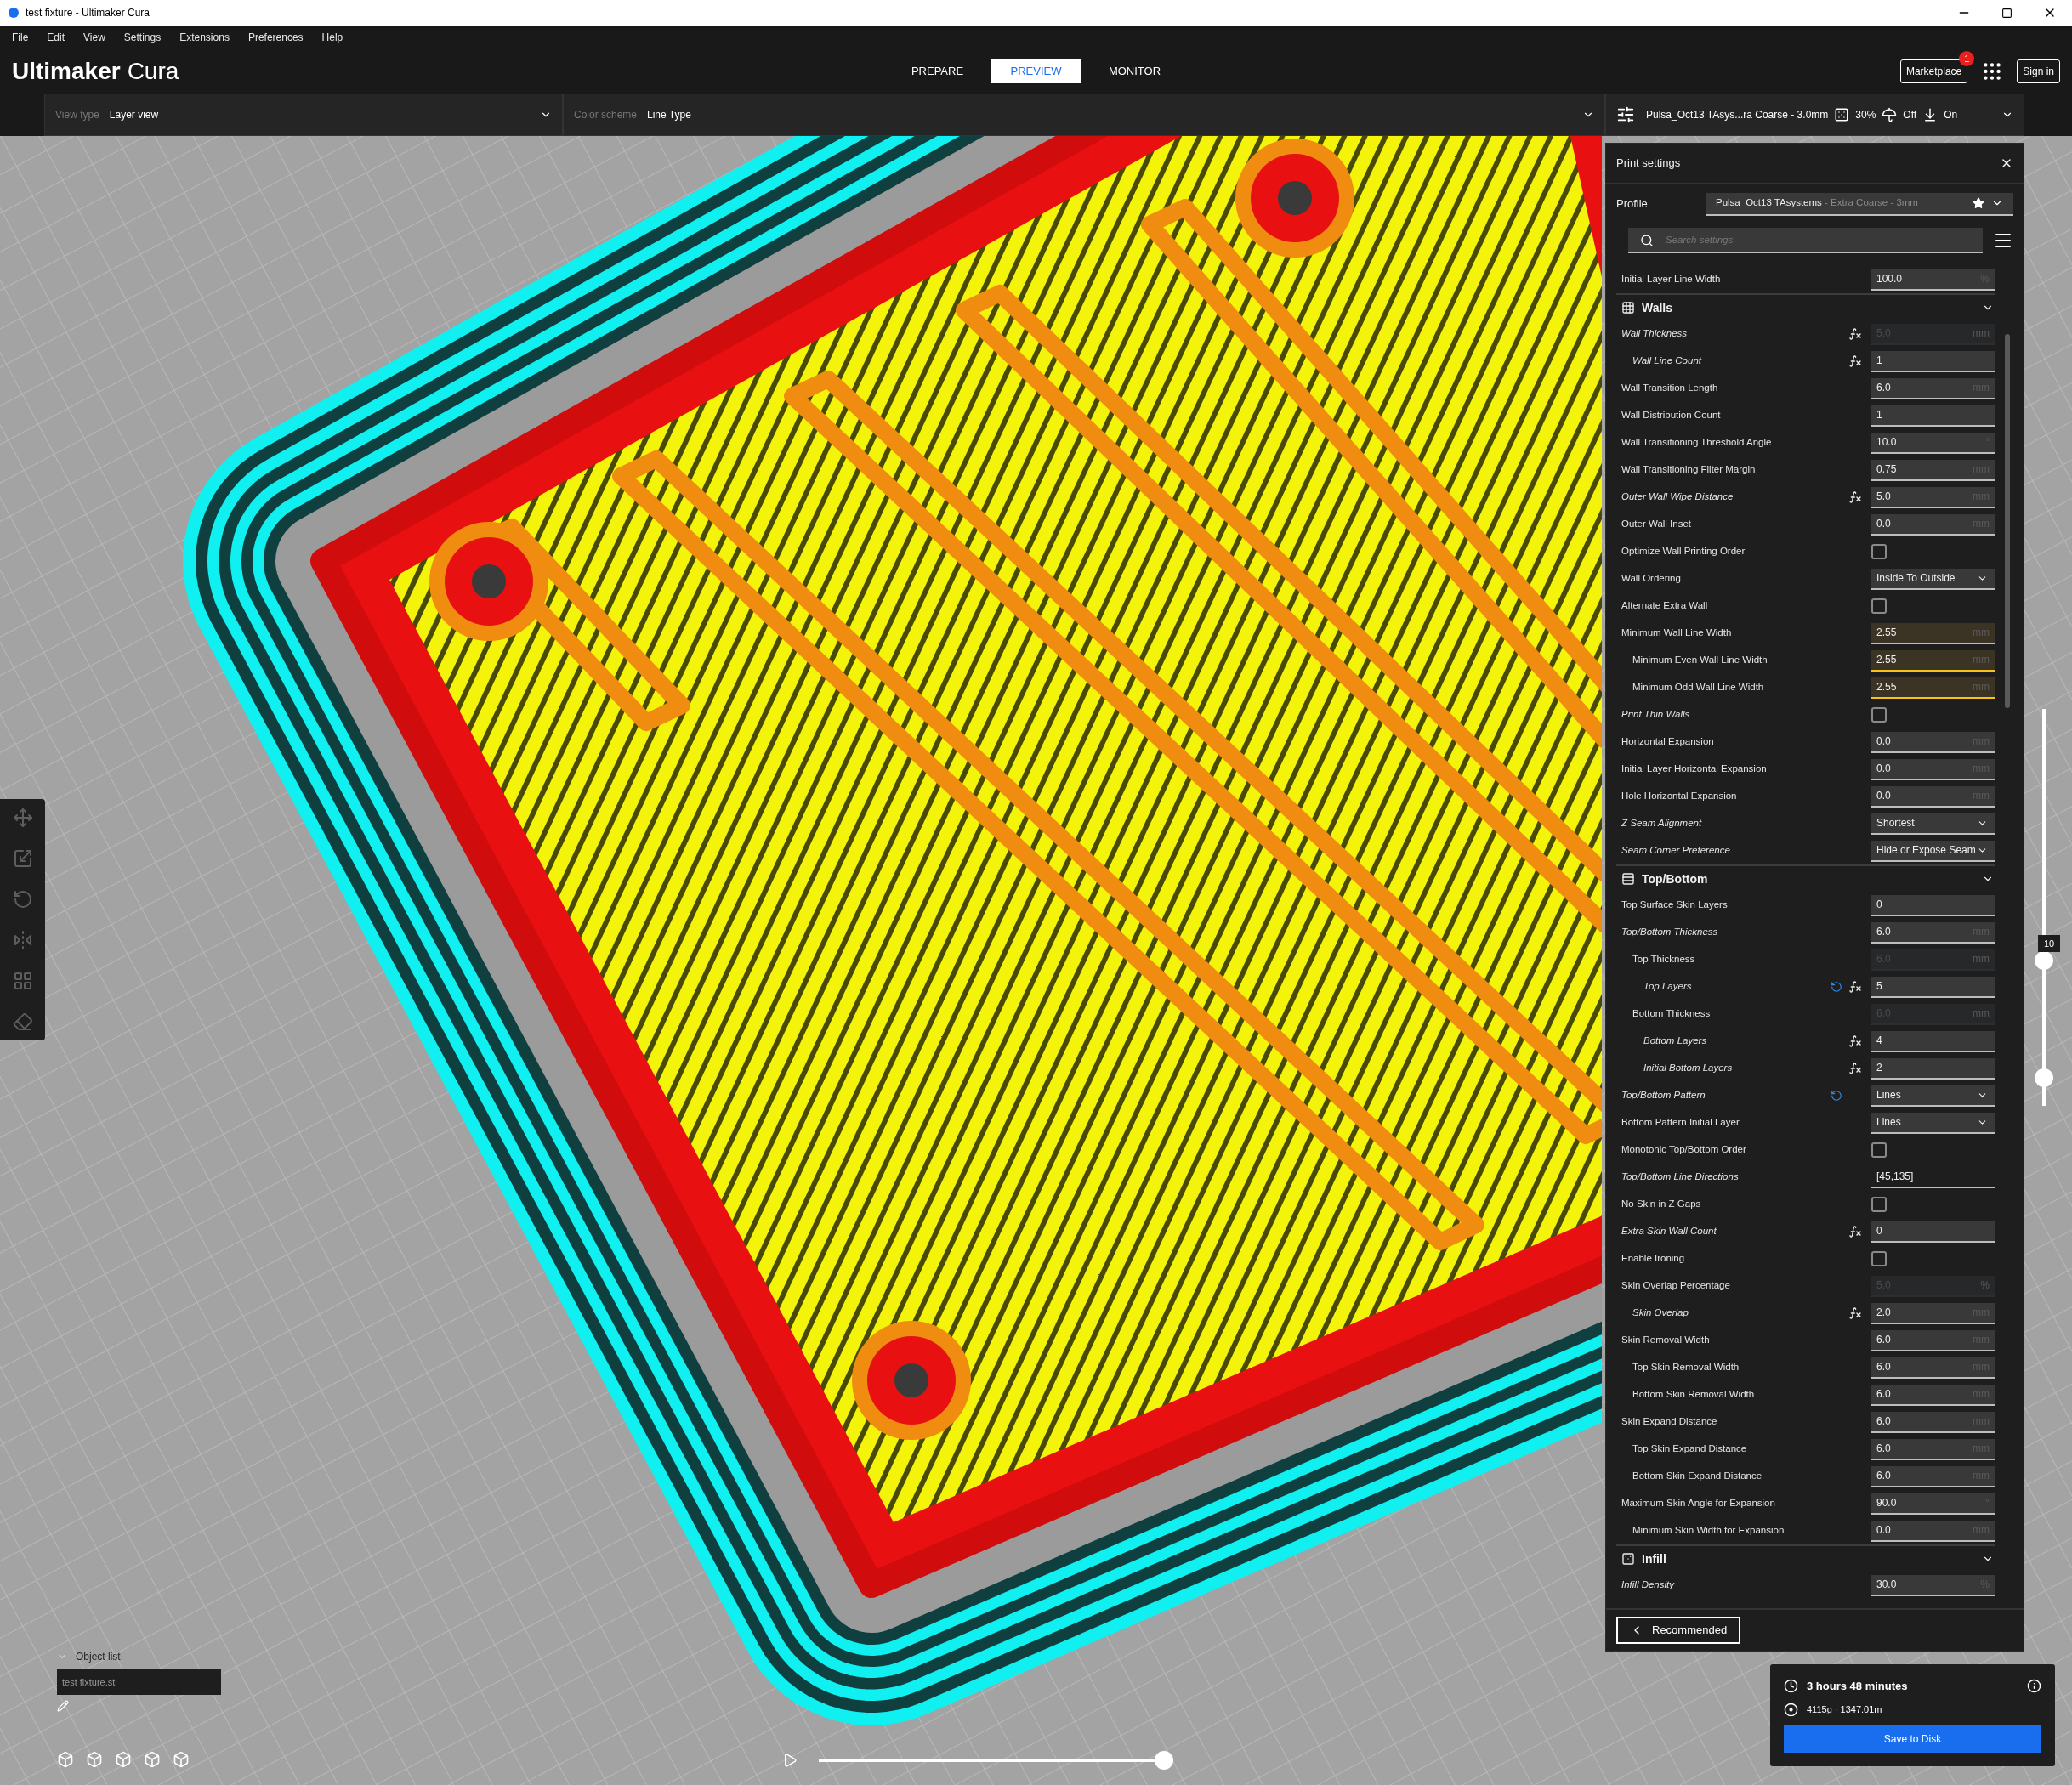 The image size is (2072, 1785). I want to click on star-icon, so click(1978, 203).